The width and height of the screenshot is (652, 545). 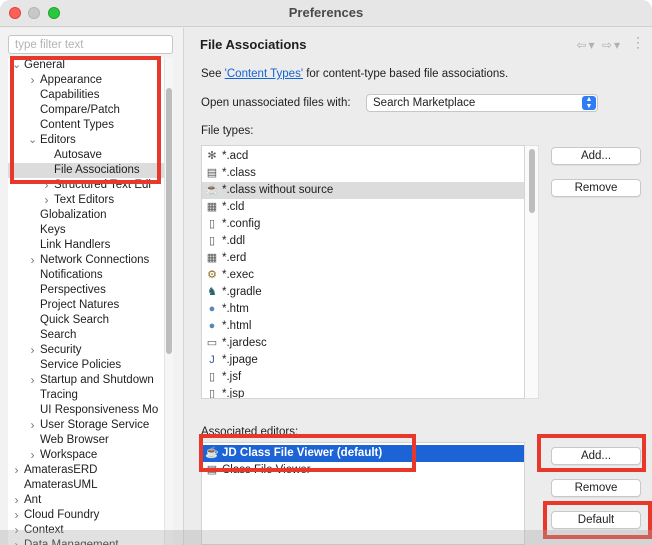 What do you see at coordinates (363, 292) in the screenshot?
I see `file-type-row: ♞ *.gradle` at bounding box center [363, 292].